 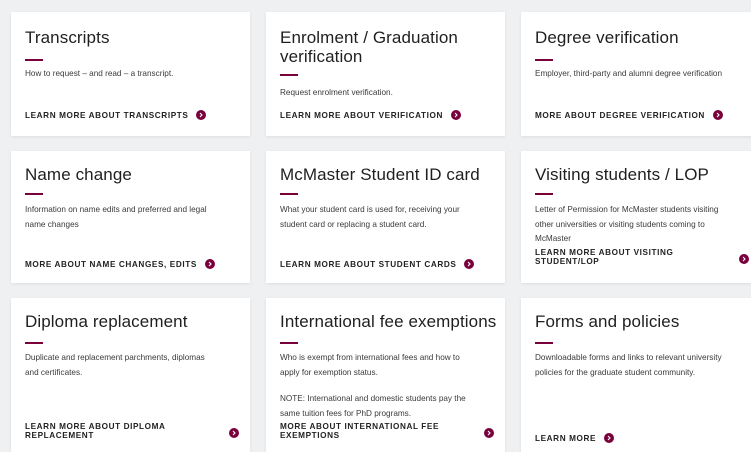 I want to click on link-label-line: EXEMPTIONS, so click(x=310, y=435).